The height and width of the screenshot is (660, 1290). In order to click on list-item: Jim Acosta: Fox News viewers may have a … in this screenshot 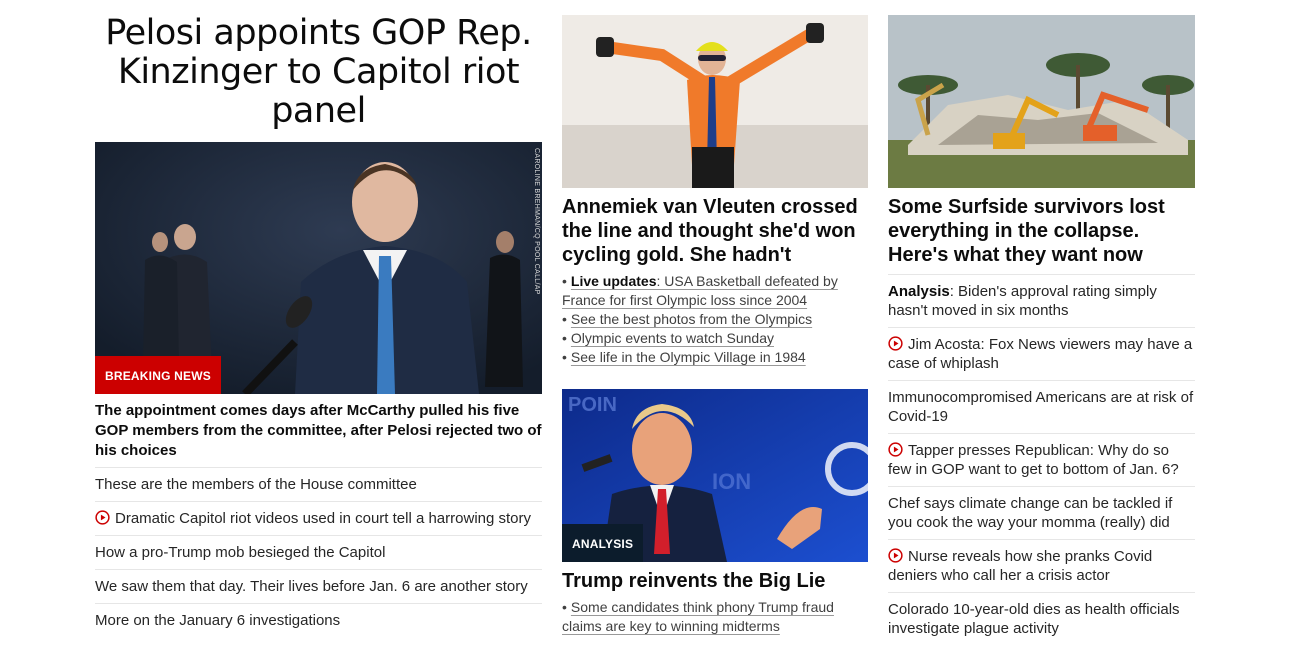, I will do `click(1041, 353)`.